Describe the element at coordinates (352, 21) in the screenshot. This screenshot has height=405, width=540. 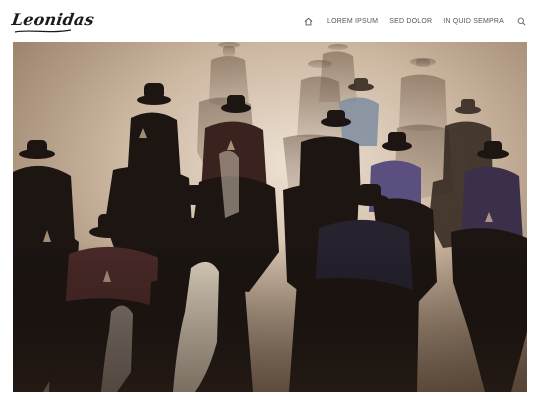
I see `nav-item-lorem-ipsum: LOREM IPSUM` at that location.